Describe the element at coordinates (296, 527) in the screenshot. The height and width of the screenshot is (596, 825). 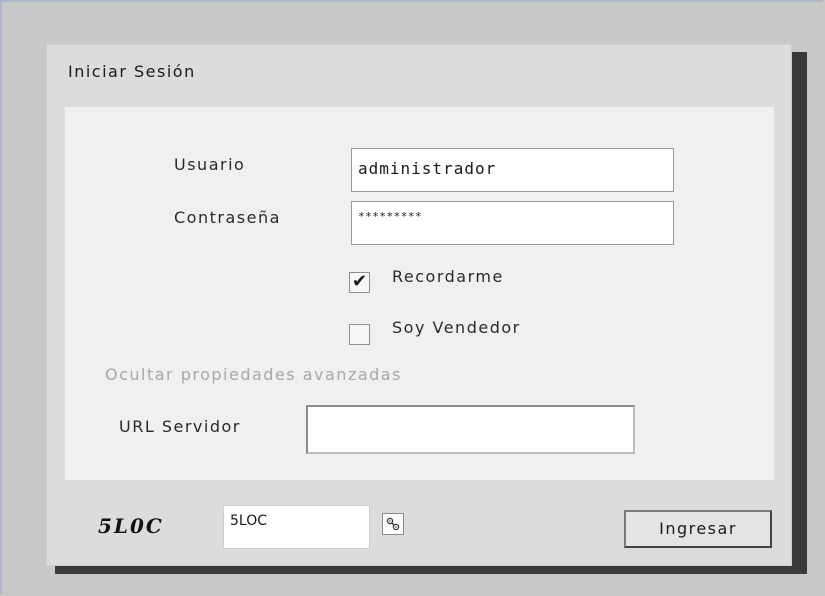
I see `instance-input: 5LOC` at that location.